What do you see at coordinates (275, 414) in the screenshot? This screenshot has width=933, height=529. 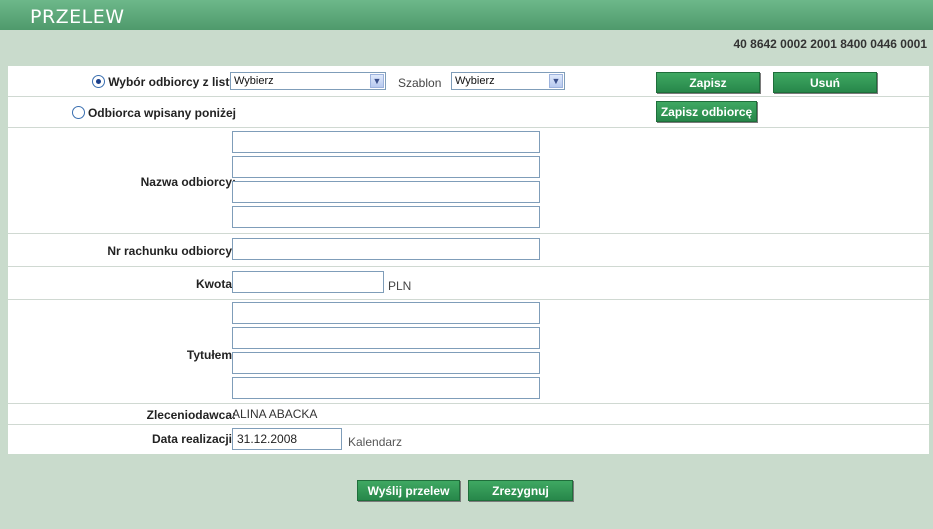 I see `principal-value: ALINA ABACKA` at bounding box center [275, 414].